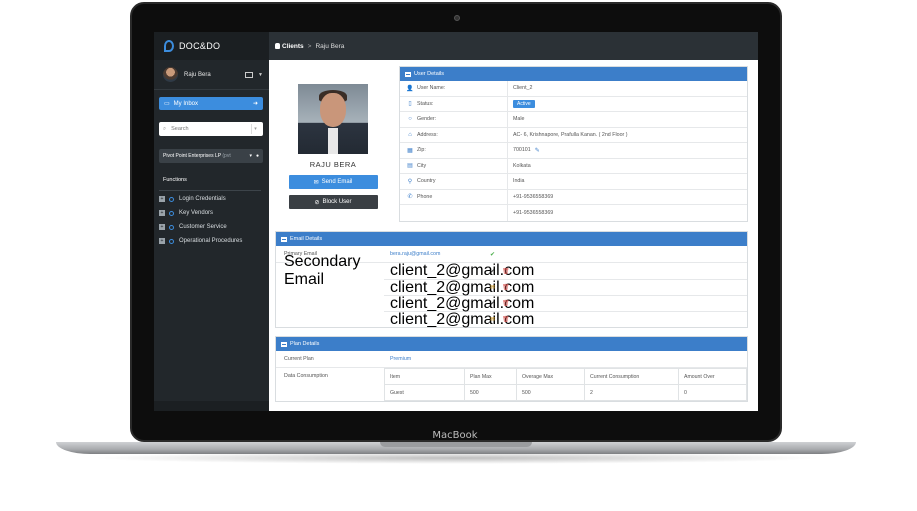 The image size is (917, 511). What do you see at coordinates (425, 196) in the screenshot?
I see `detail-key: Phone` at bounding box center [425, 196].